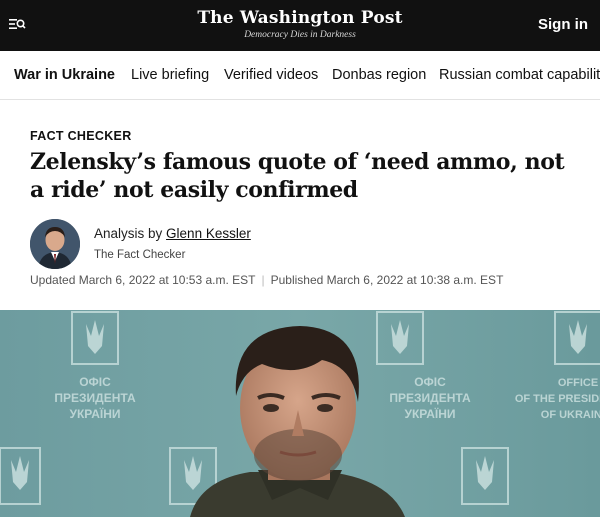 The image size is (600, 517). Describe the element at coordinates (95, 398) in the screenshot. I see `backdrop-text-1b: ПРЕЗИДЕНТА` at that location.